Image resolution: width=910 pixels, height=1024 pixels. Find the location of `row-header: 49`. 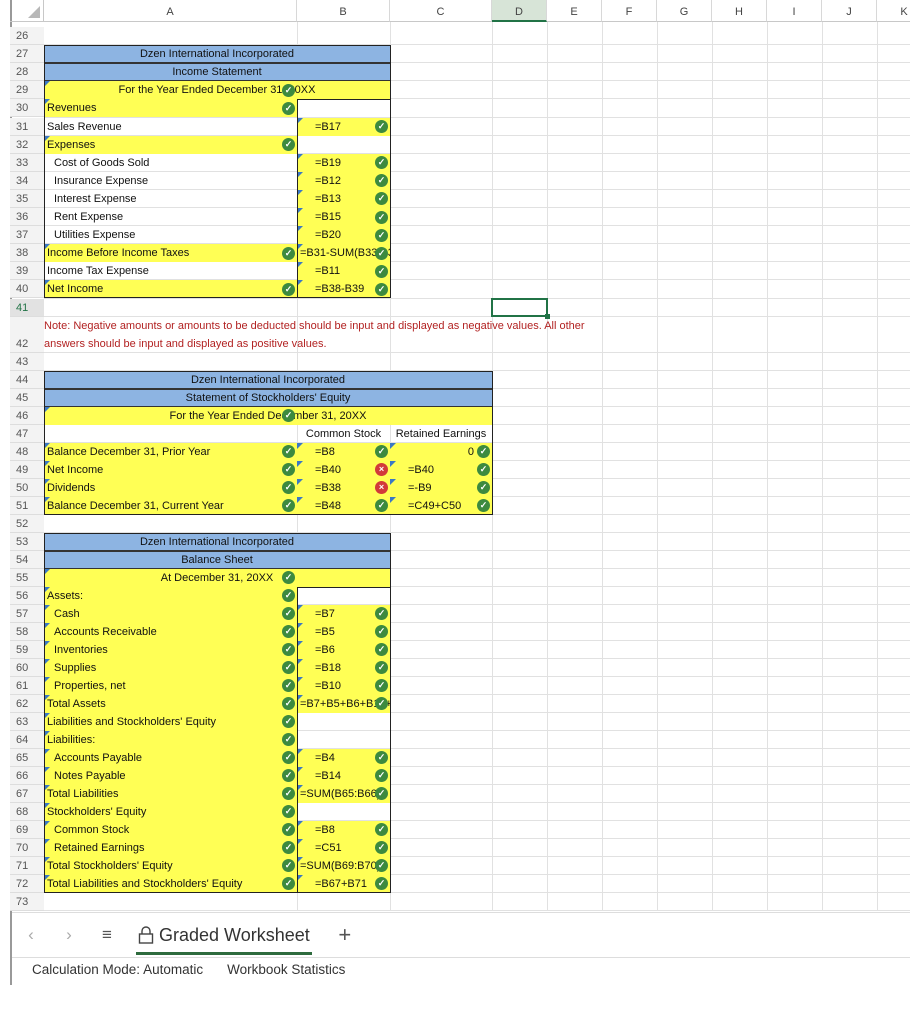

row-header: 49 is located at coordinates (27, 469).